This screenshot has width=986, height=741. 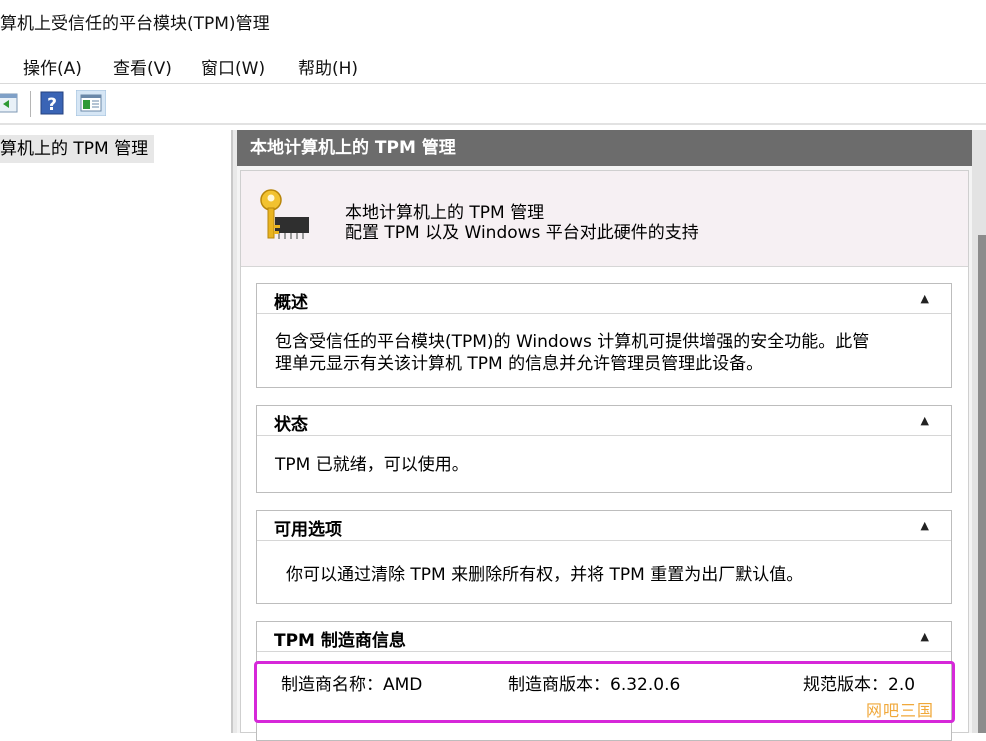 I want to click on section-manufacturer-header: TPM 制造商信息 ▲, so click(x=604, y=637).